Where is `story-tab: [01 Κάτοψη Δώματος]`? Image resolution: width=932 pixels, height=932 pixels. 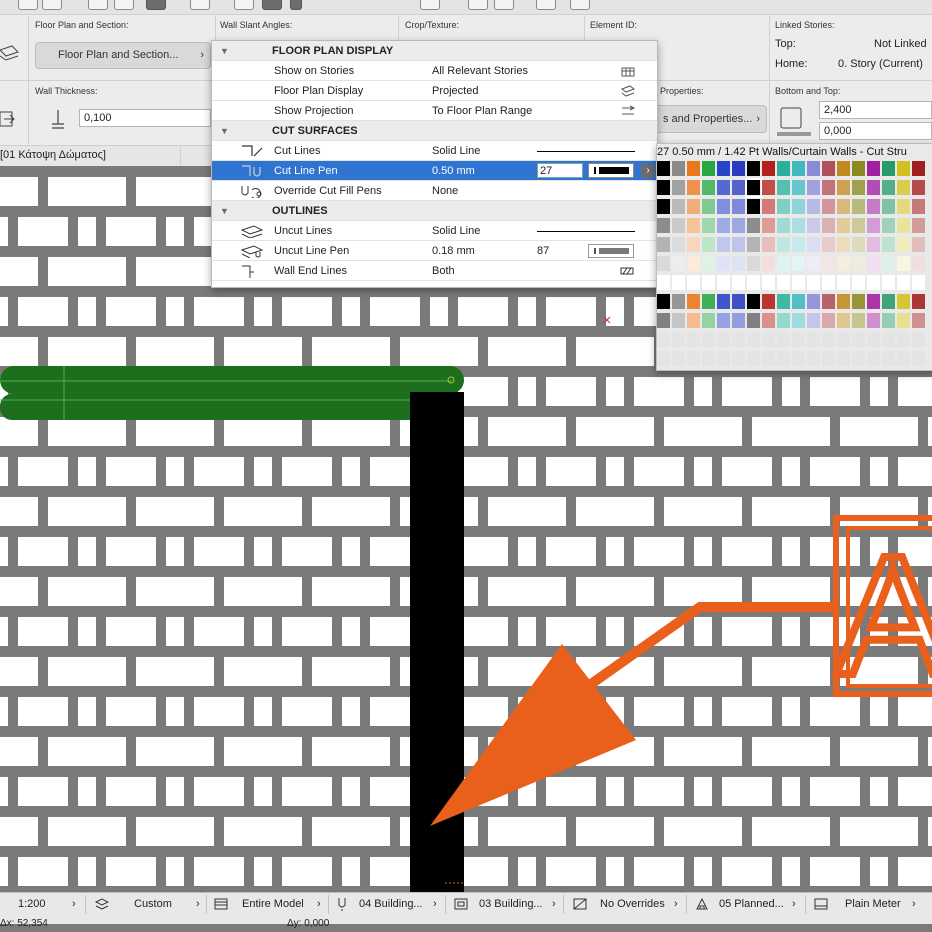 story-tab: [01 Κάτοψη Δώματος] is located at coordinates (53, 155).